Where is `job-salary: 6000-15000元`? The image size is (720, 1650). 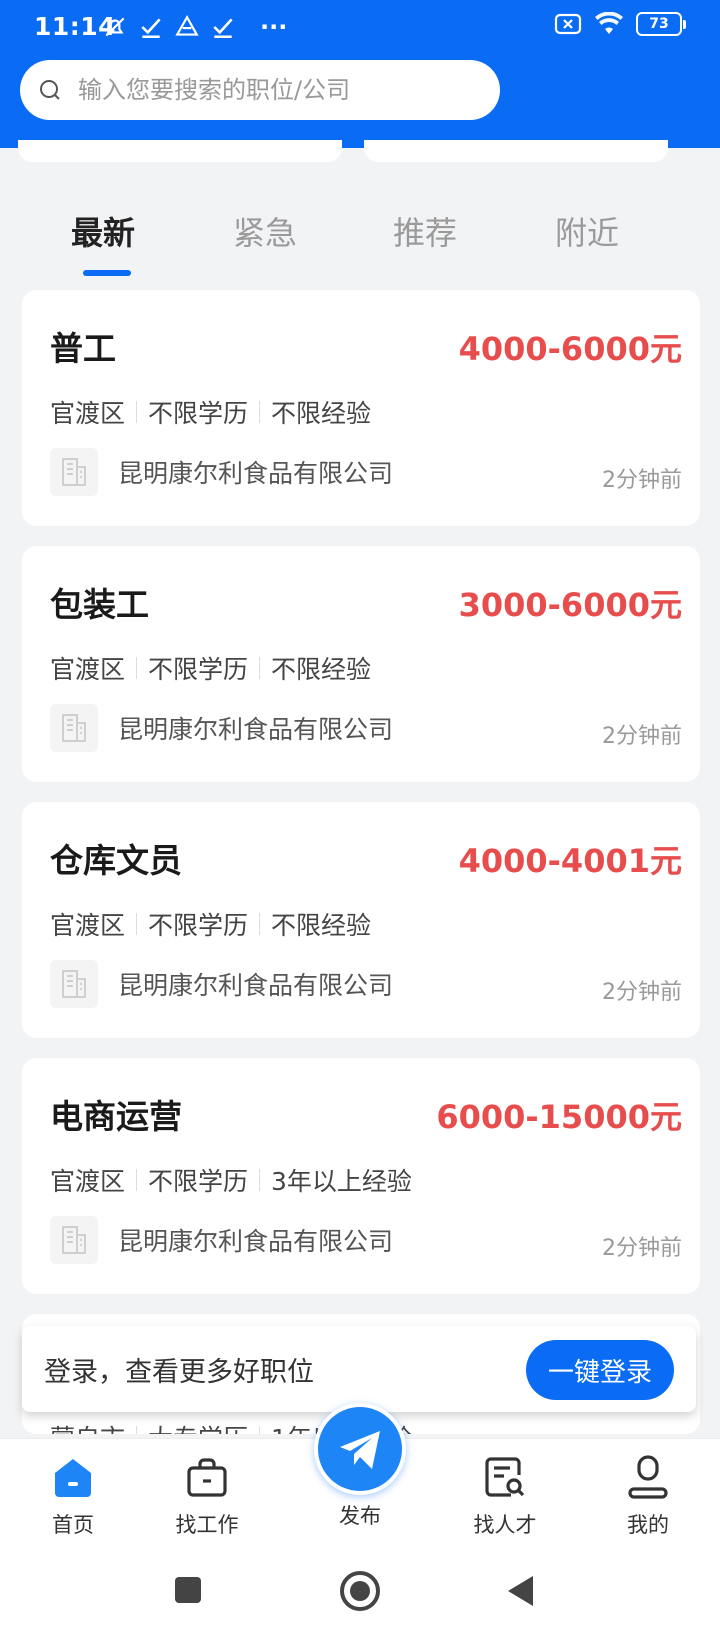 job-salary: 6000-15000元 is located at coordinates (559, 1117).